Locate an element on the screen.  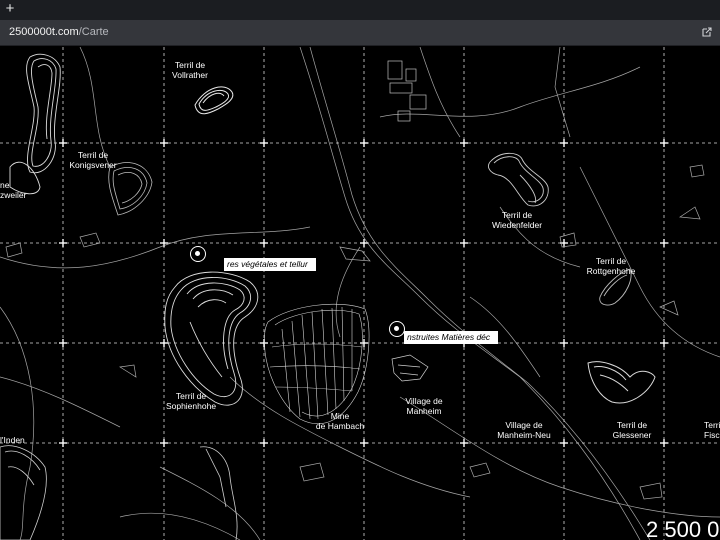
label-terril-rottgenhohe: Terril de Rottgenhohe is located at coordinates (611, 266).